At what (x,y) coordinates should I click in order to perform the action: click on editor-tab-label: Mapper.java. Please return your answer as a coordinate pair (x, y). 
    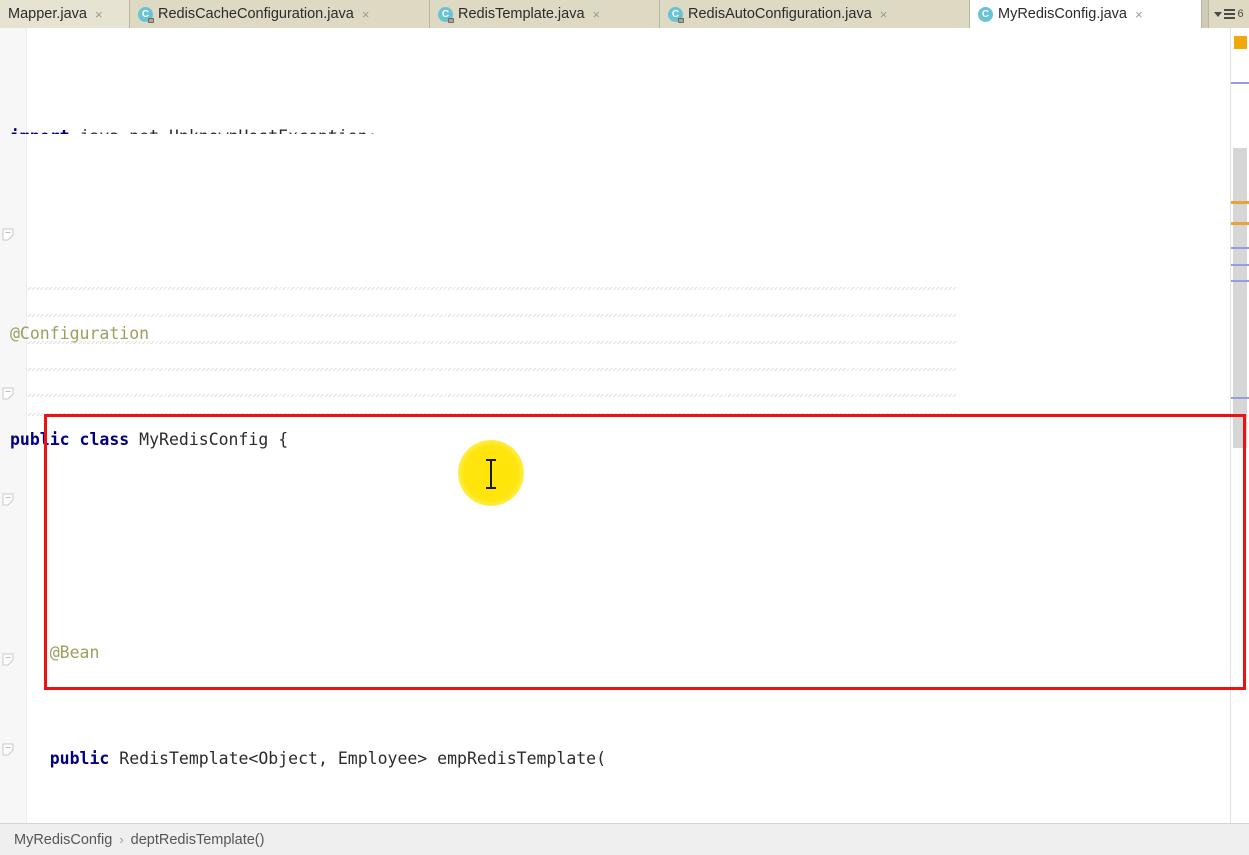
    Looking at the image, I should click on (47, 14).